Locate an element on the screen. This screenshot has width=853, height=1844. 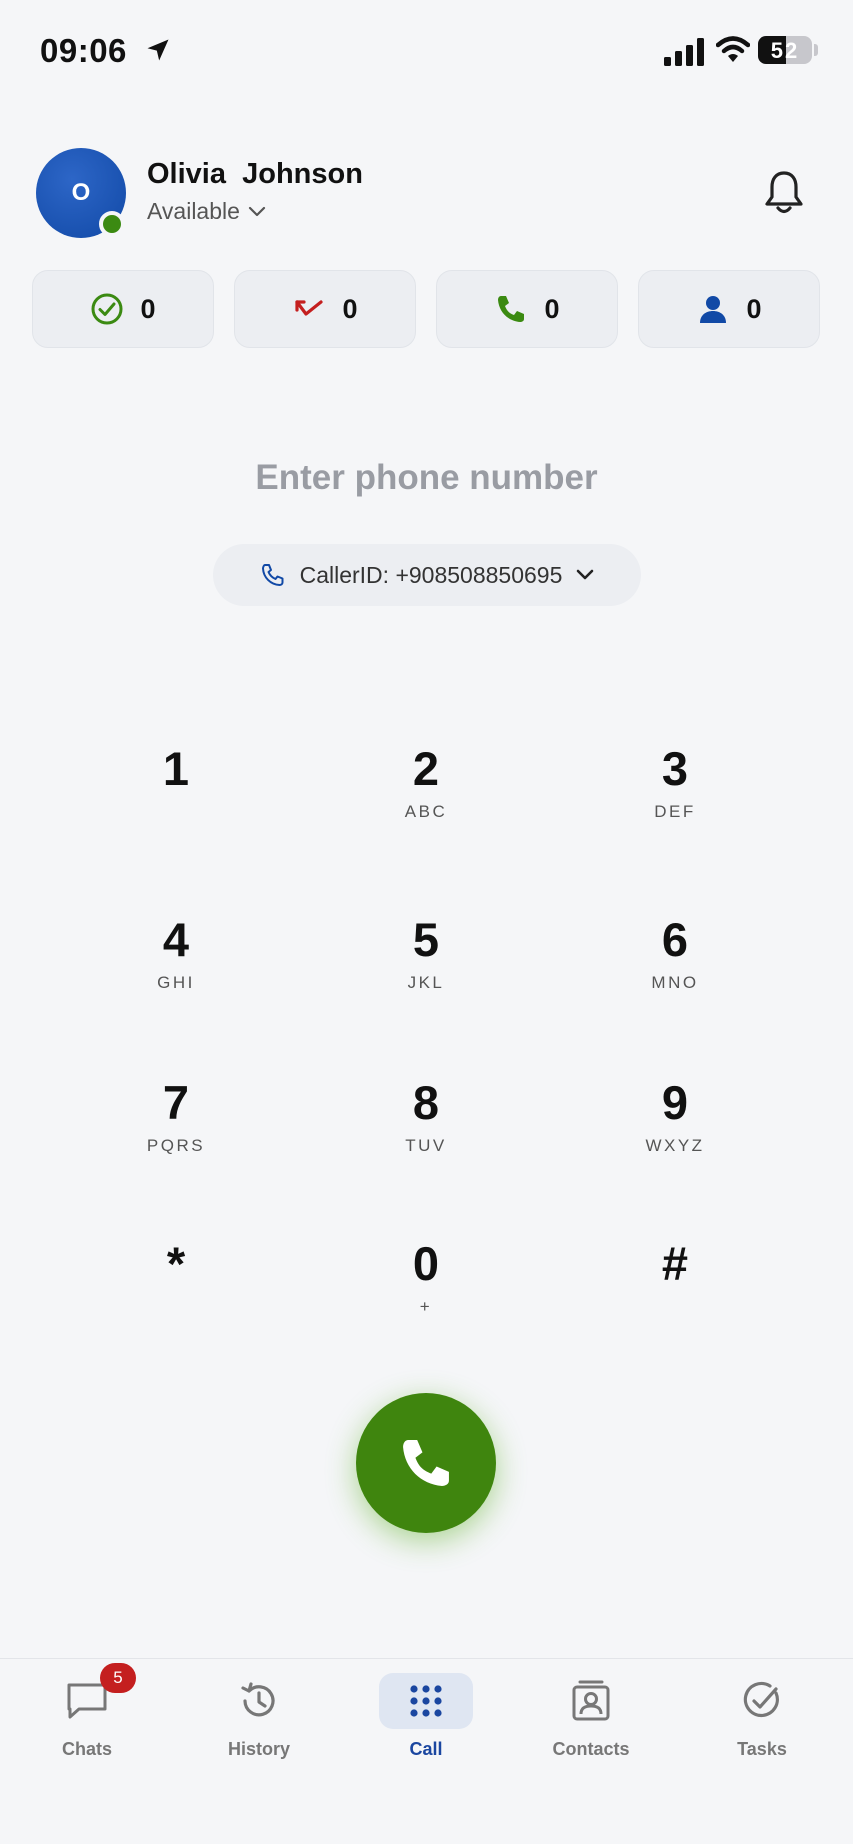
key-3: 3 DEF is located at coordinates (675, 810).